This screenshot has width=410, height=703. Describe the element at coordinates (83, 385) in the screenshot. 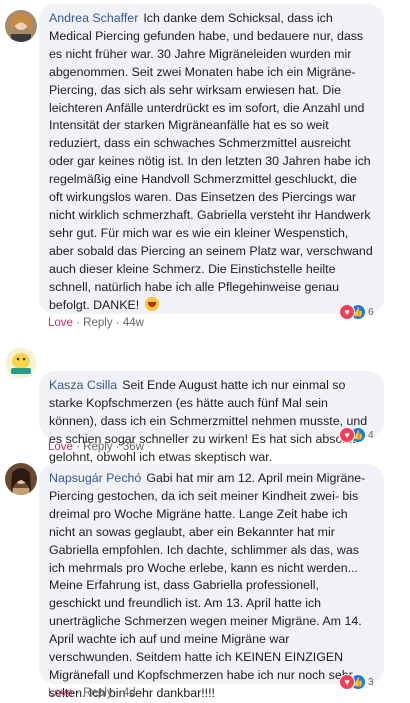

I see `comment-author: Kasza Csilla` at that location.